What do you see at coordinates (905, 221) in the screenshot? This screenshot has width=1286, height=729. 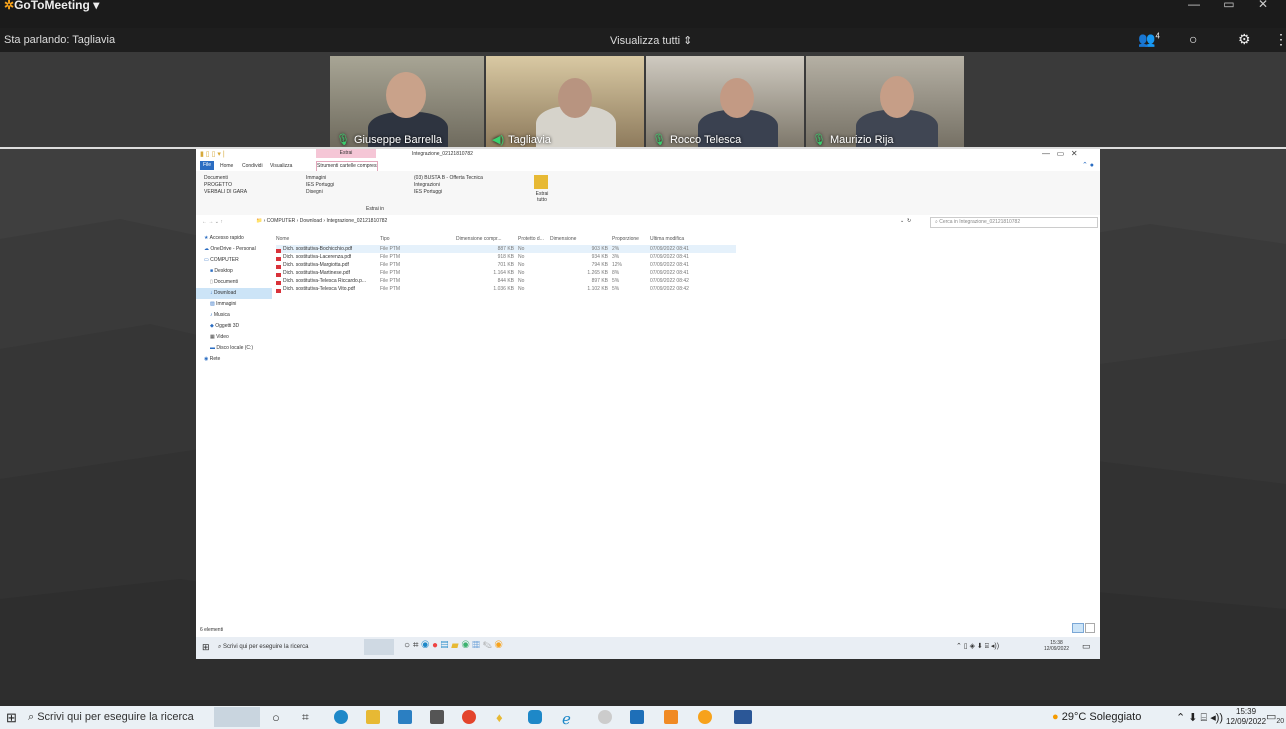 I see `refresh-icon: ⌄ ↻` at bounding box center [905, 221].